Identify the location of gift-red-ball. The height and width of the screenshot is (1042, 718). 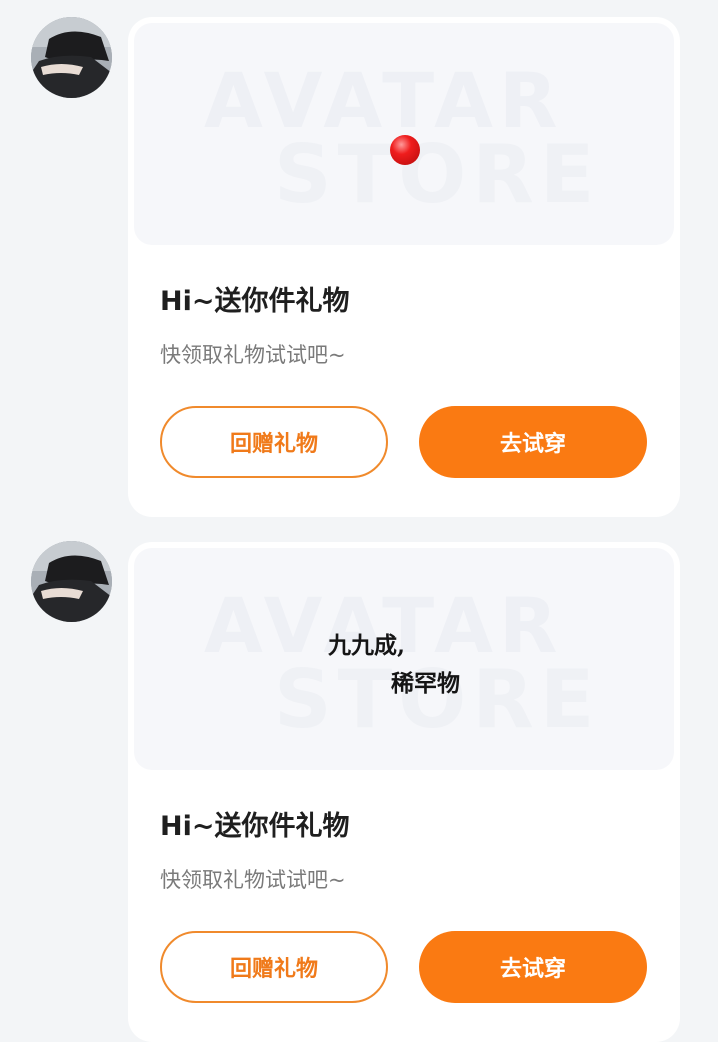
(405, 150).